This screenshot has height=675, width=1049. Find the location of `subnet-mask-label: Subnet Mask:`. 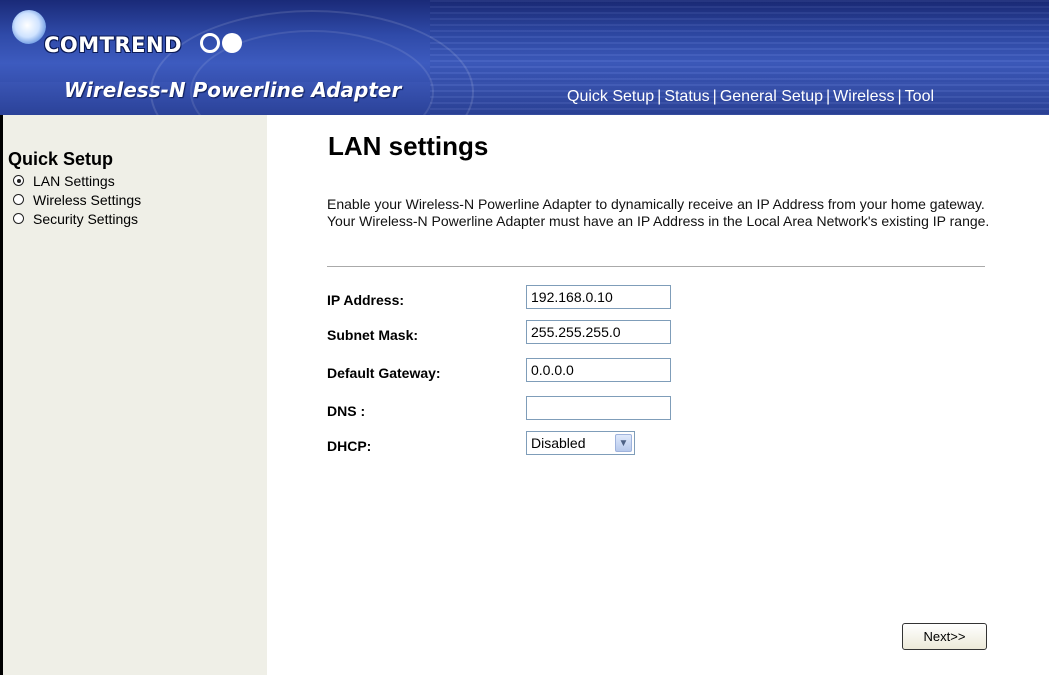

subnet-mask-label: Subnet Mask: is located at coordinates (373, 335).